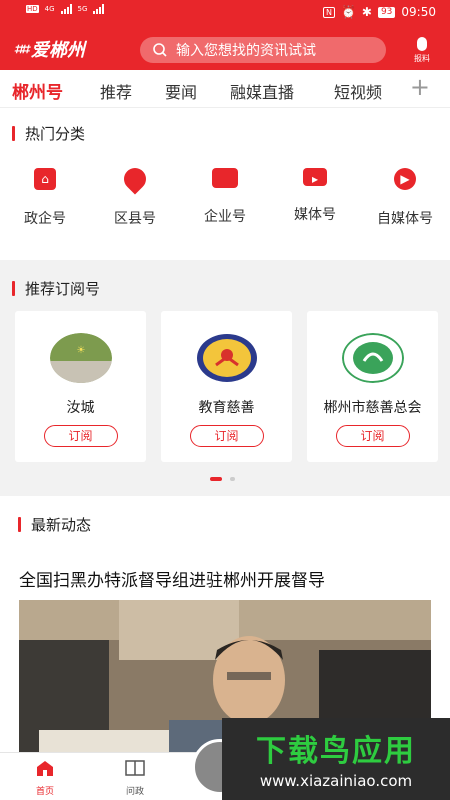 The image size is (450, 800). What do you see at coordinates (82, 9) in the screenshot?
I see `network-label-2: 5G` at bounding box center [82, 9].